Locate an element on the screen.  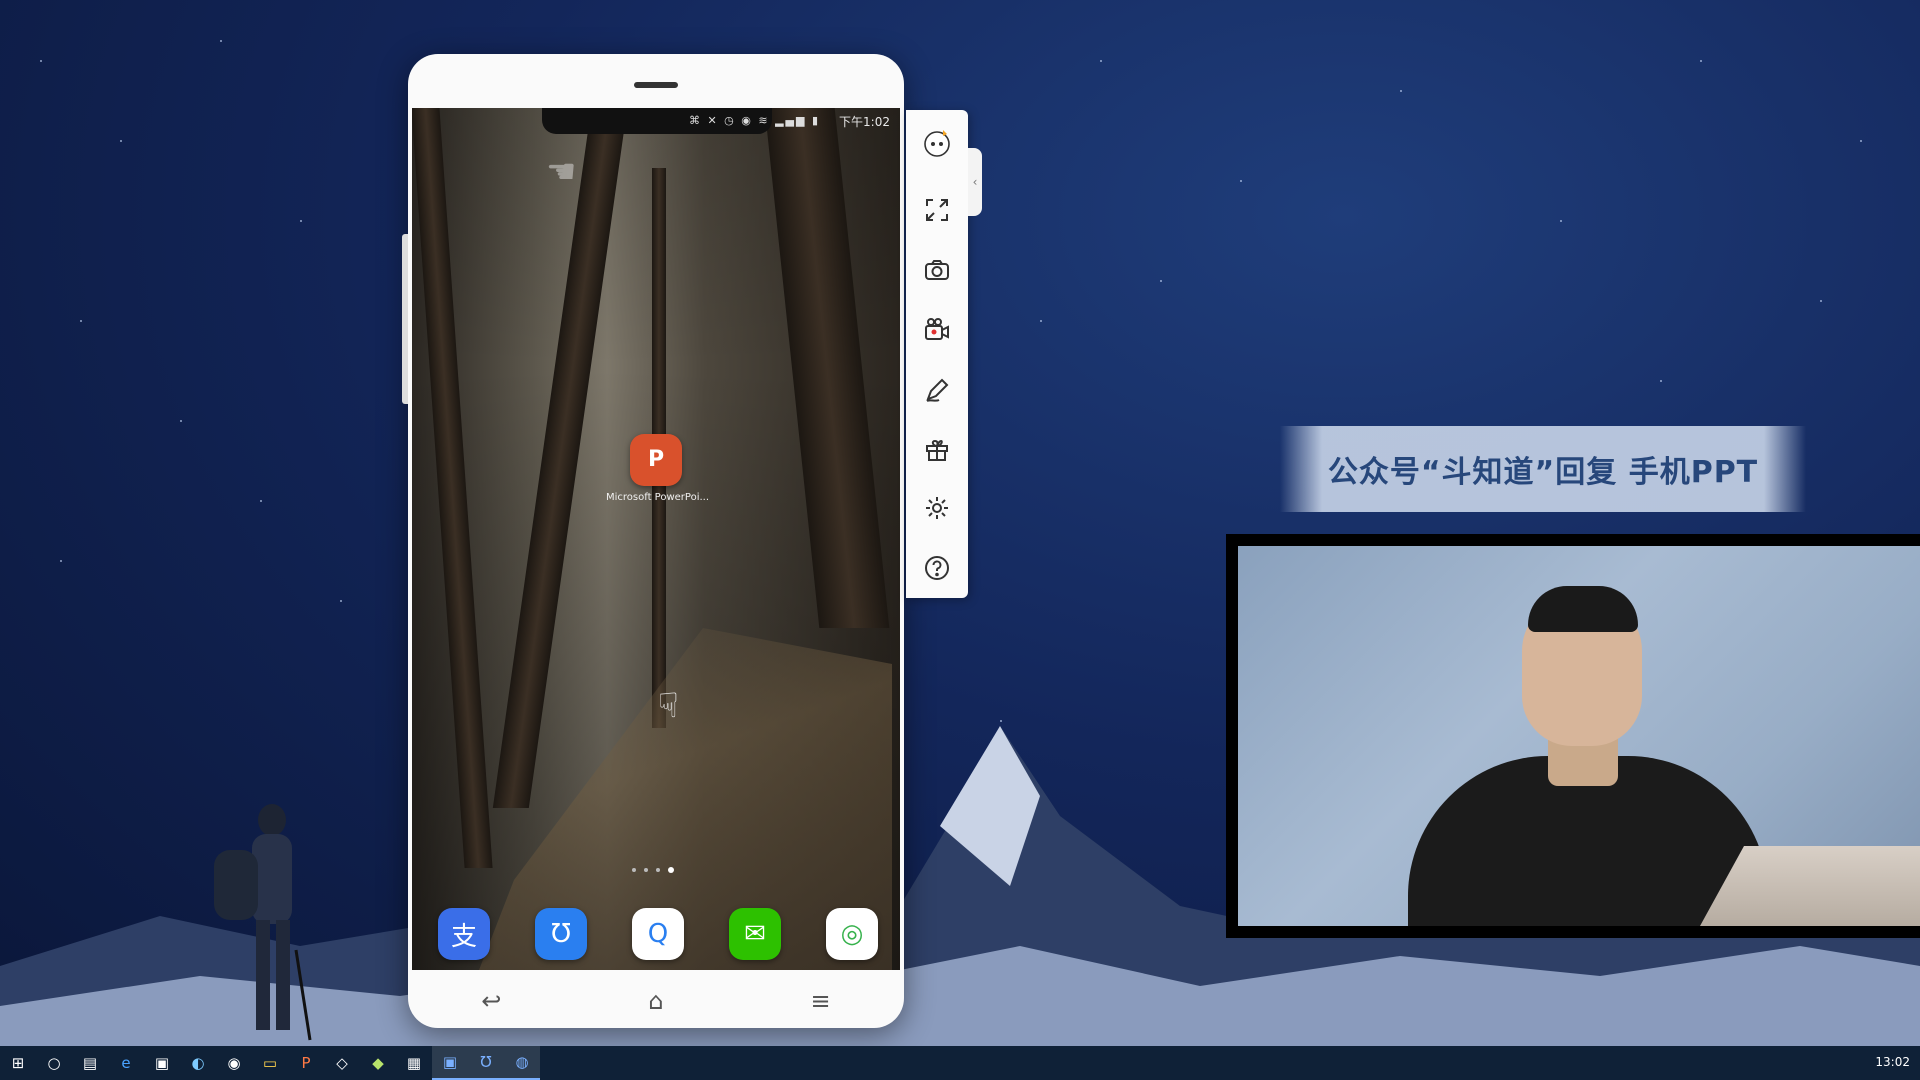
page-indicator is located at coordinates (653, 870).